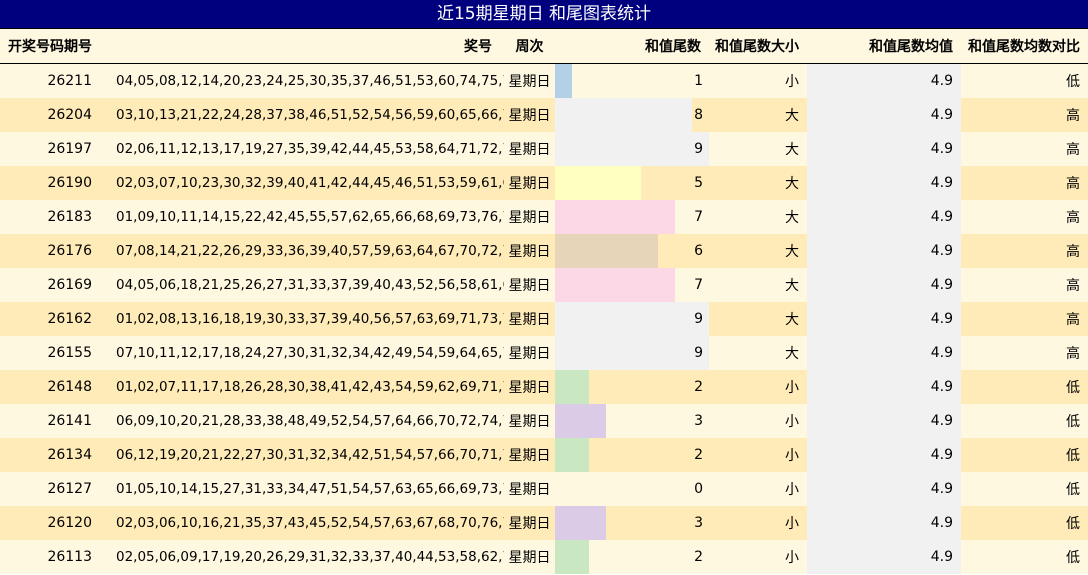  I want to click on tail-value: 3, so click(698, 523).